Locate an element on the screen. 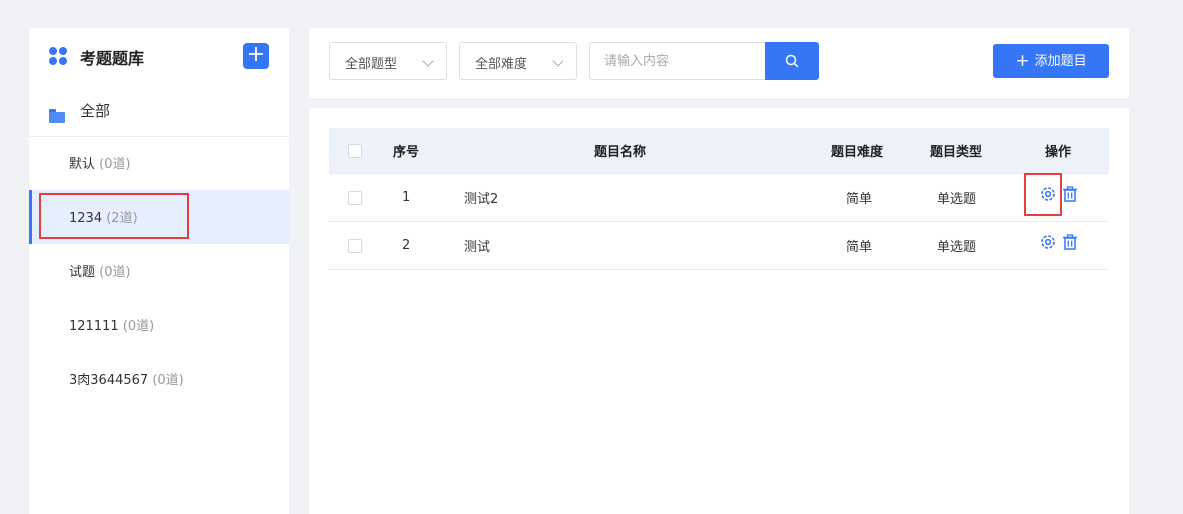  row-name: 测试2 is located at coordinates (481, 199).